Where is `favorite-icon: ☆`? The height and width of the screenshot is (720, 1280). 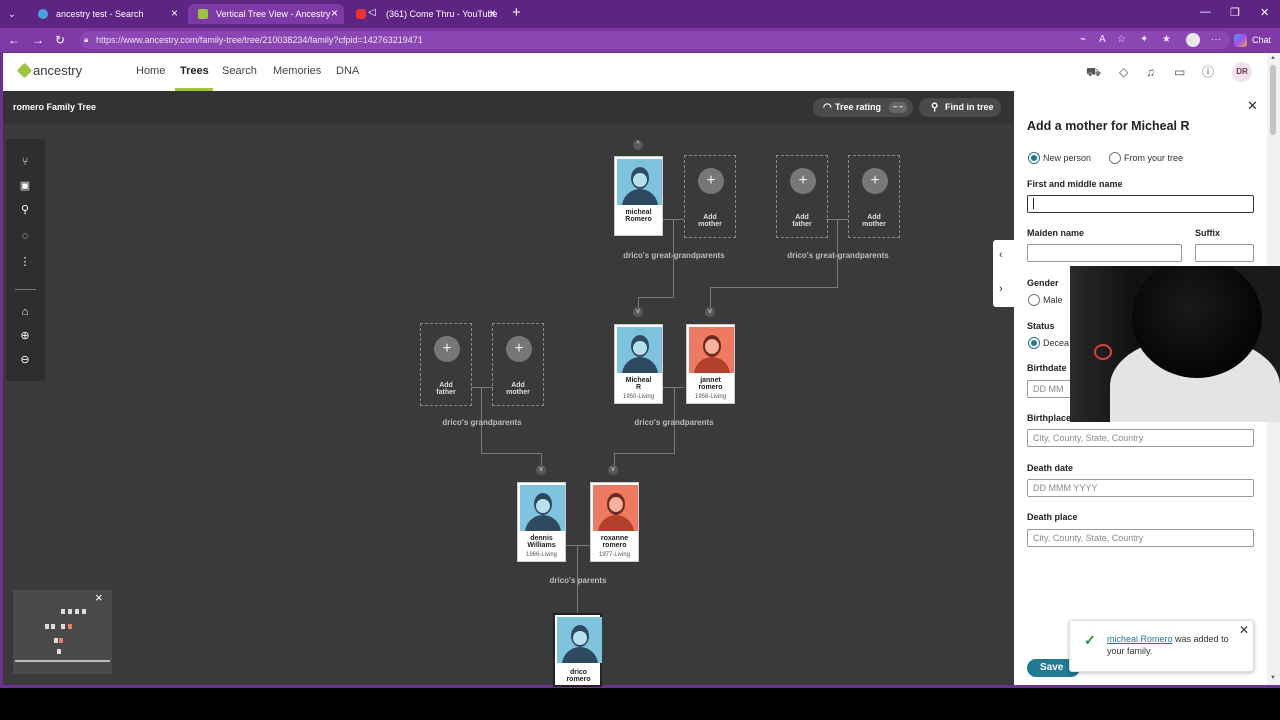 favorite-icon: ☆ is located at coordinates (1121, 40).